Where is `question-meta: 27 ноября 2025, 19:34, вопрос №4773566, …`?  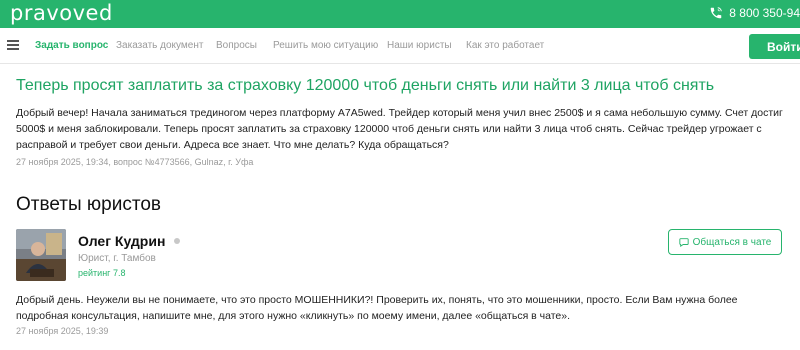 question-meta: 27 ноября 2025, 19:34, вопрос №4773566, … is located at coordinates (135, 162).